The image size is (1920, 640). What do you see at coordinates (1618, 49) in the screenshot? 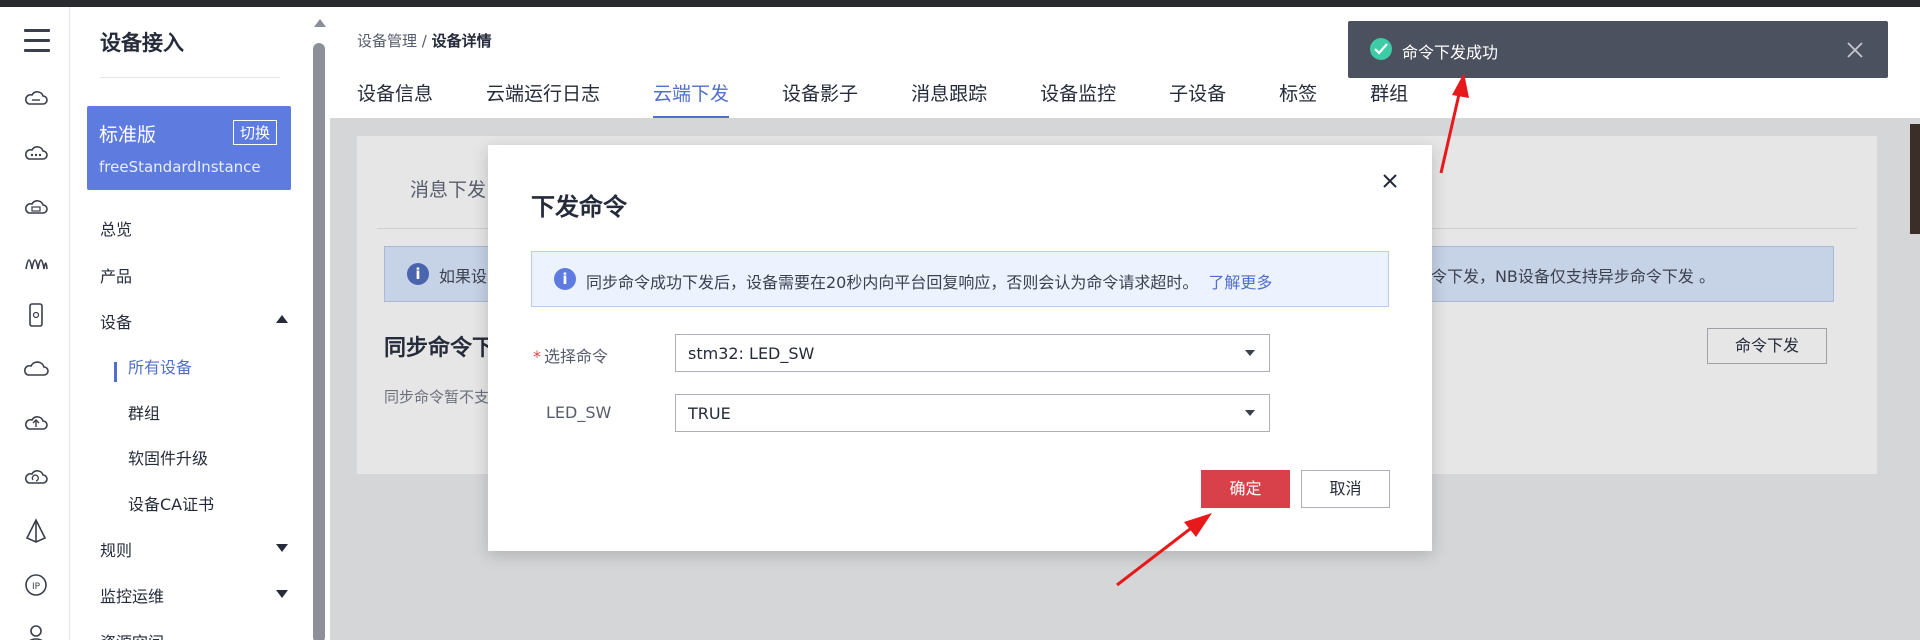
I see `success-toast: 命令下发成功` at bounding box center [1618, 49].